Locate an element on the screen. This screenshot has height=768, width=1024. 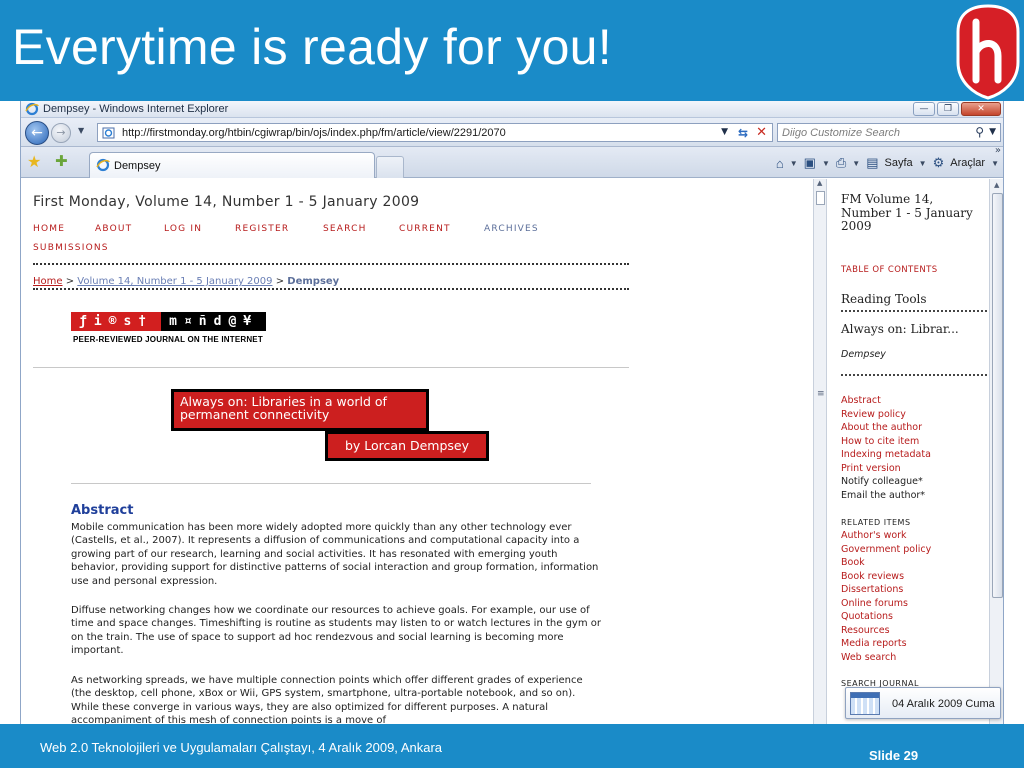
splitter-grip-icon: ≡ is located at coordinates (821, 394).